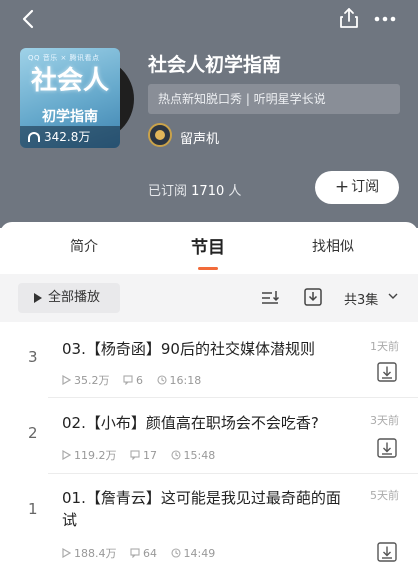 Image resolution: width=418 pixels, height=581 pixels. Describe the element at coordinates (34, 137) in the screenshot. I see `headphones-icon` at that location.